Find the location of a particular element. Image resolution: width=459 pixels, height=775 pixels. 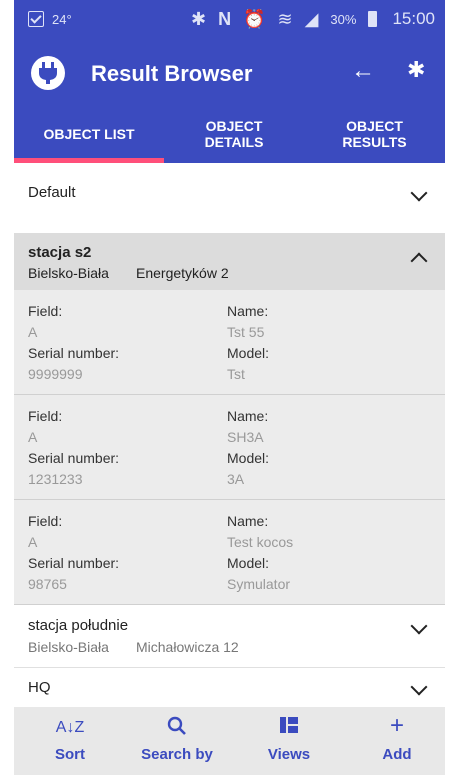

wifi-status-icon: ≋ is located at coordinates (285, 19).